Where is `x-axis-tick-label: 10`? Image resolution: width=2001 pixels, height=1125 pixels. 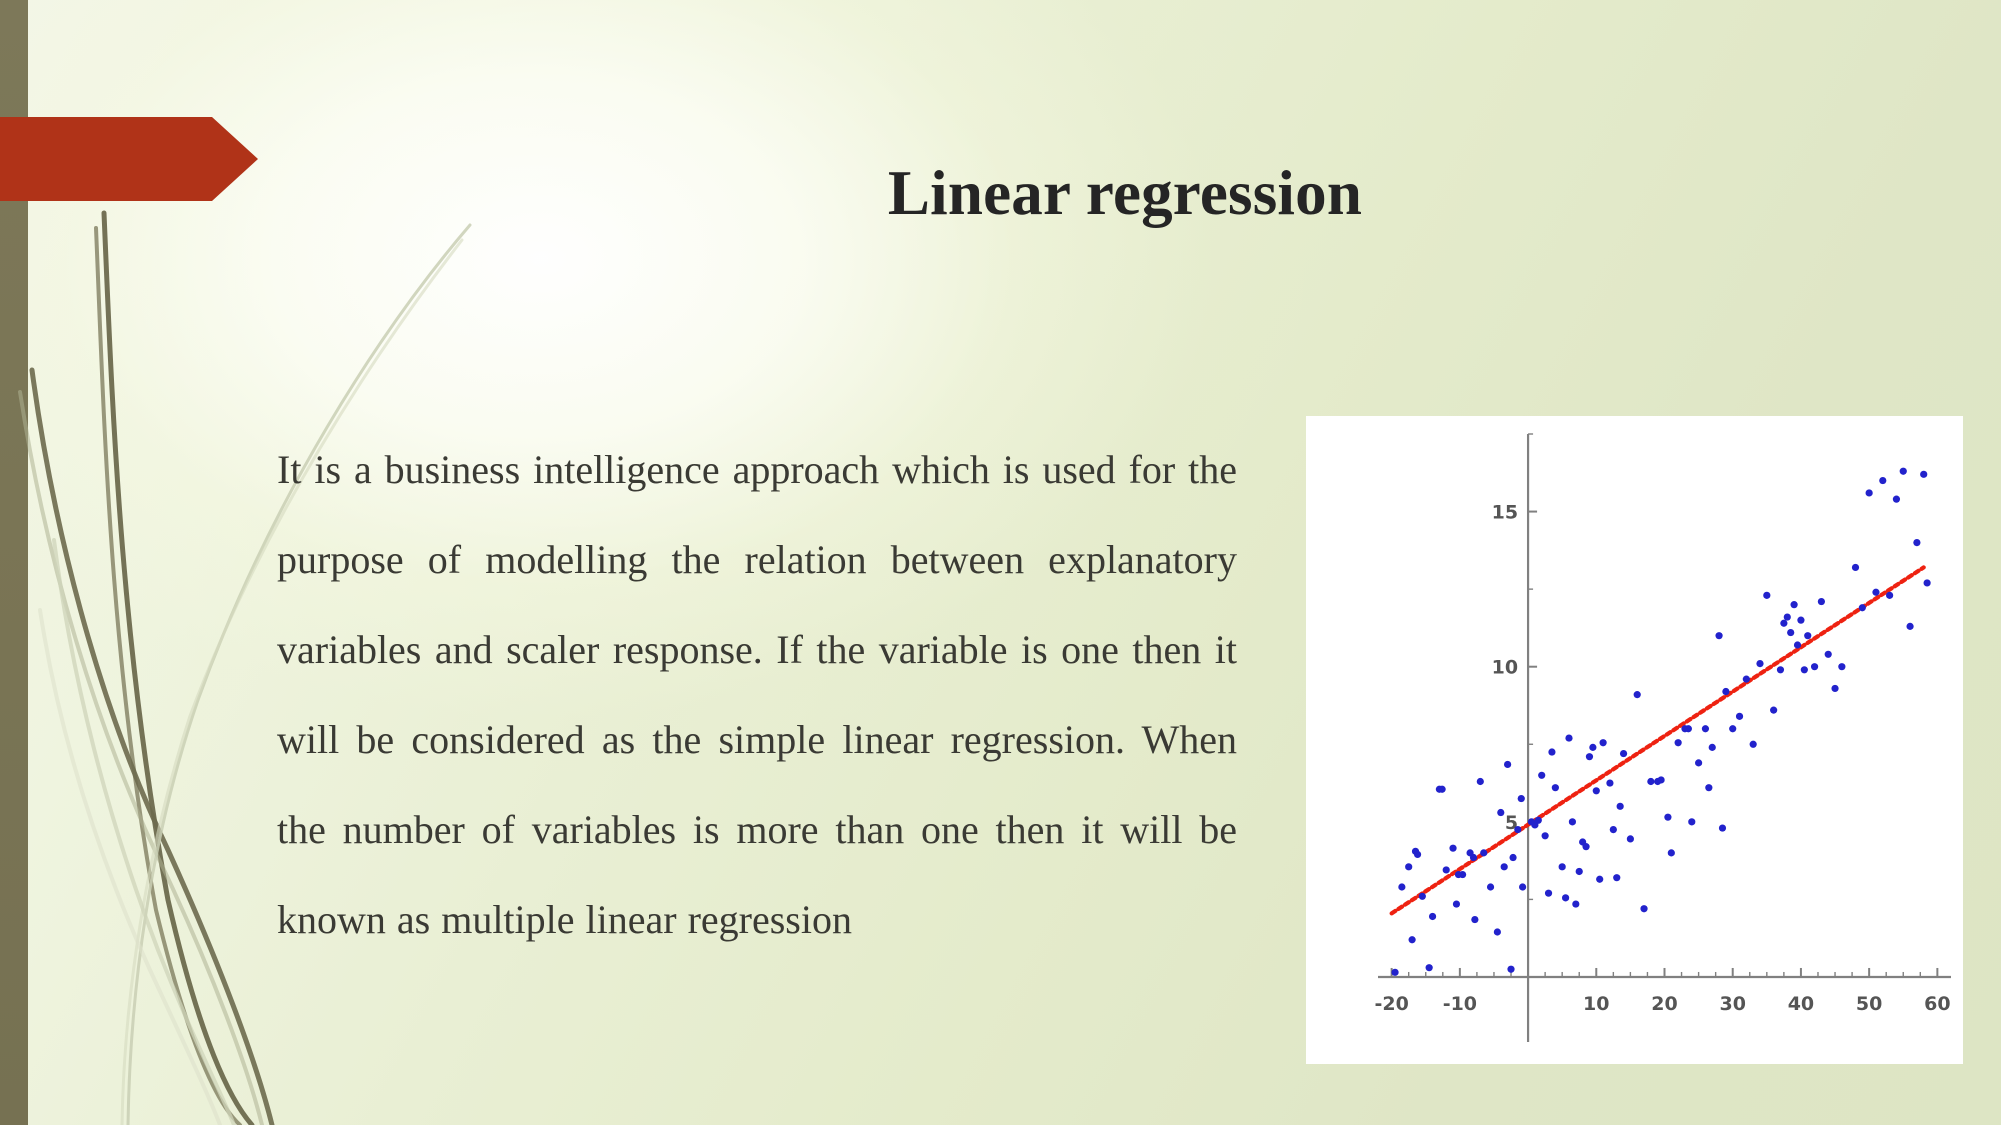 x-axis-tick-label: 10 is located at coordinates (1596, 1004).